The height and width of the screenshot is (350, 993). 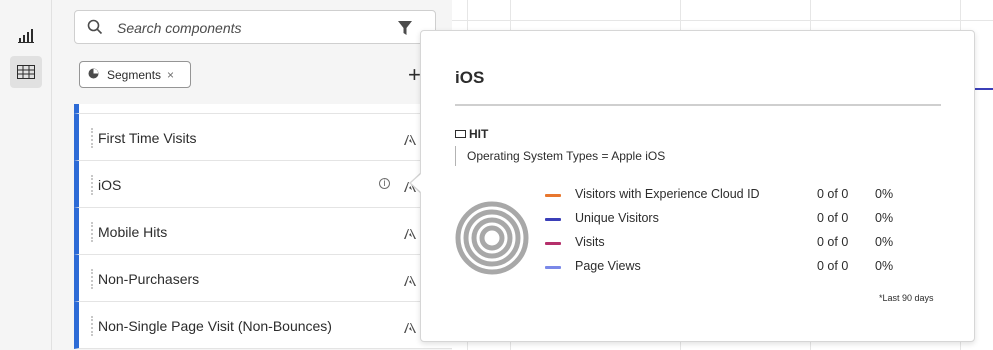 What do you see at coordinates (460, 134) in the screenshot?
I see `hit-container-icon` at bounding box center [460, 134].